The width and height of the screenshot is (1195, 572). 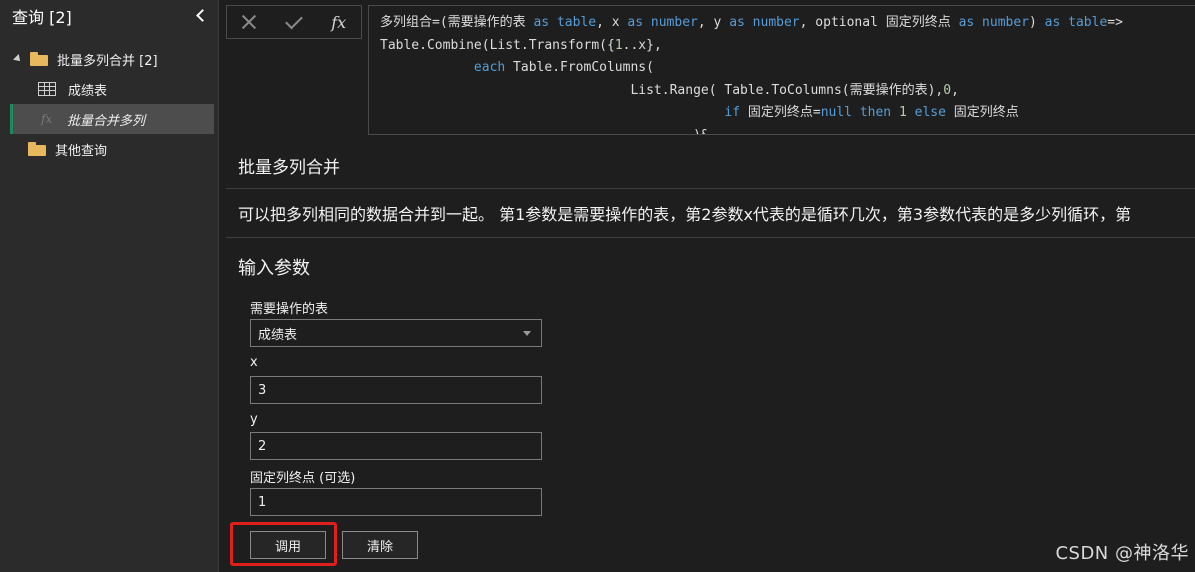 What do you see at coordinates (274, 268) in the screenshot?
I see `params-heading: 输入参数` at bounding box center [274, 268].